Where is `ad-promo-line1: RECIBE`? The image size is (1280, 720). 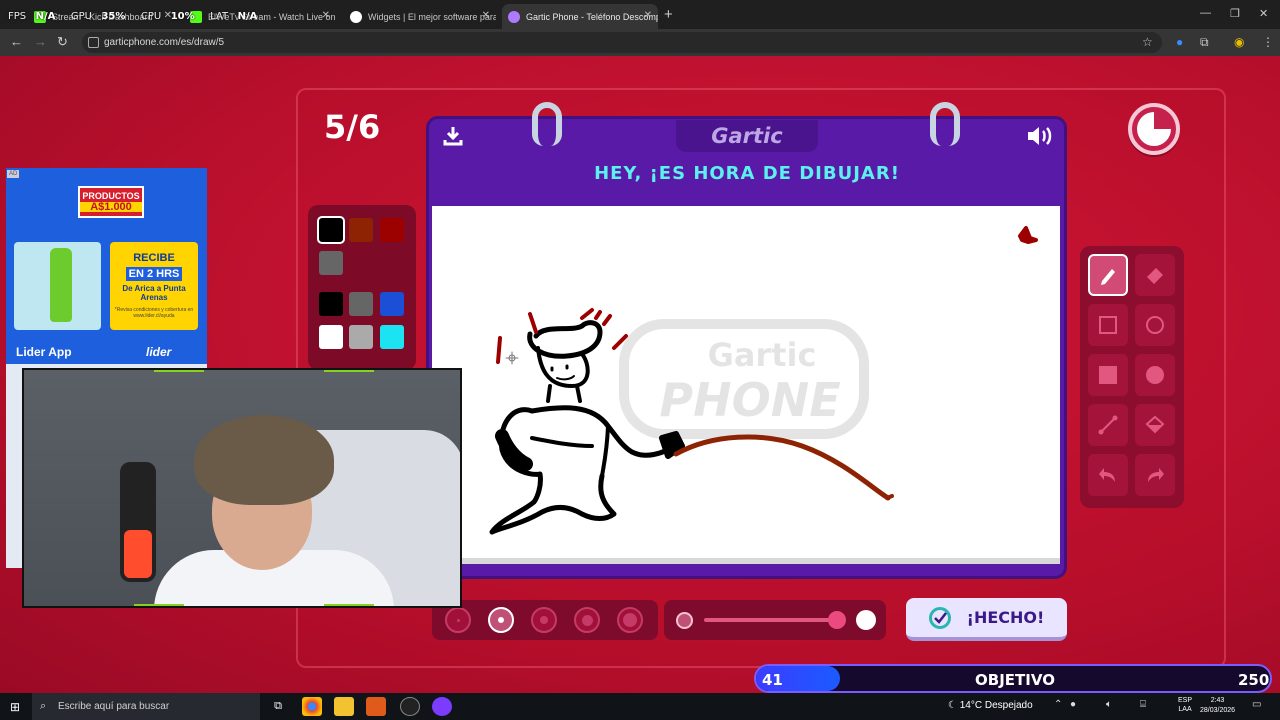 ad-promo-line1: RECIBE is located at coordinates (154, 258).